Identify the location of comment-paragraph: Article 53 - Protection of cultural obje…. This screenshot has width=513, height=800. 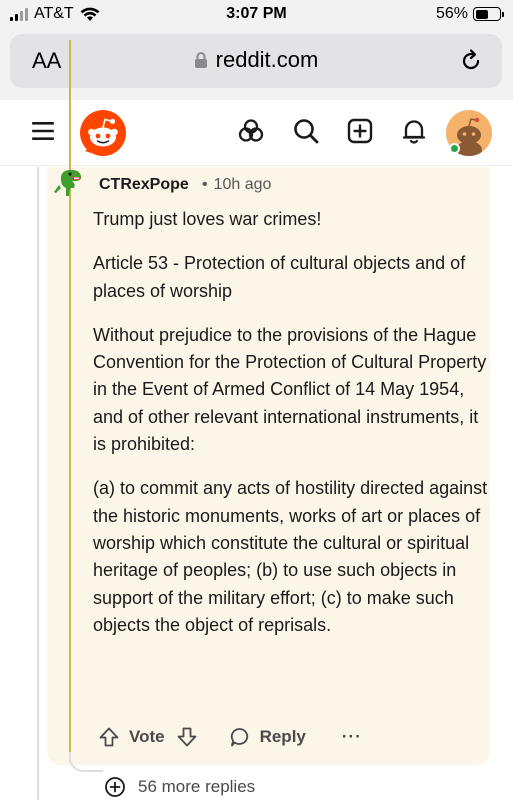
(279, 277).